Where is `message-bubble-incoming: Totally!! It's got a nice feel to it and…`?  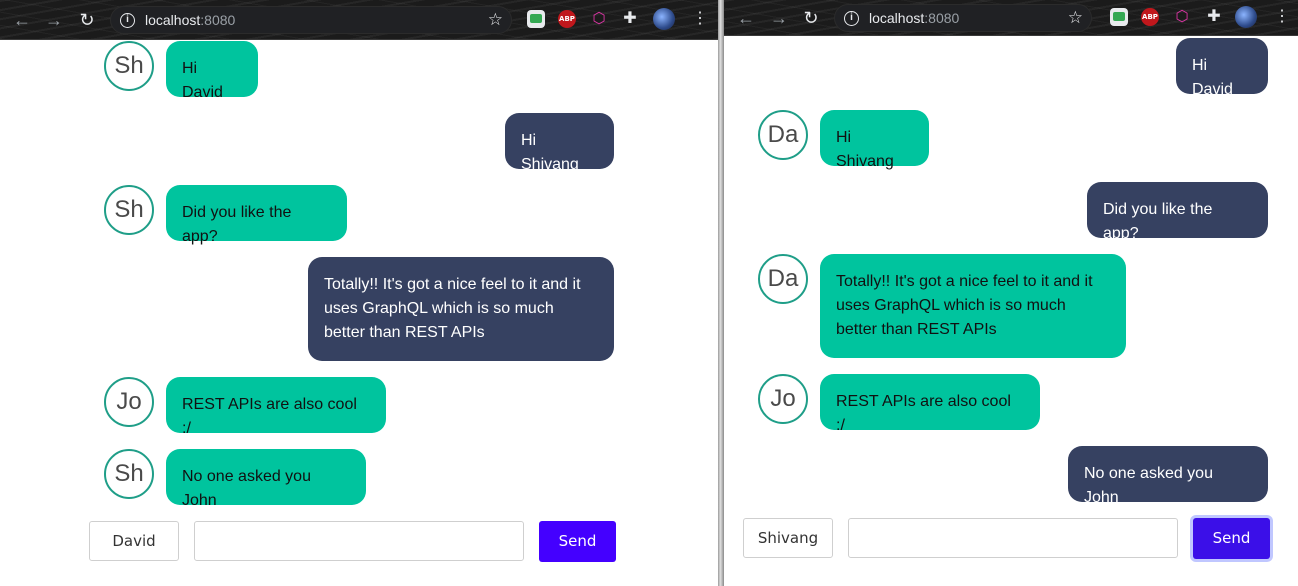
message-bubble-incoming: Totally!! It's got a nice feel to it and… is located at coordinates (973, 306).